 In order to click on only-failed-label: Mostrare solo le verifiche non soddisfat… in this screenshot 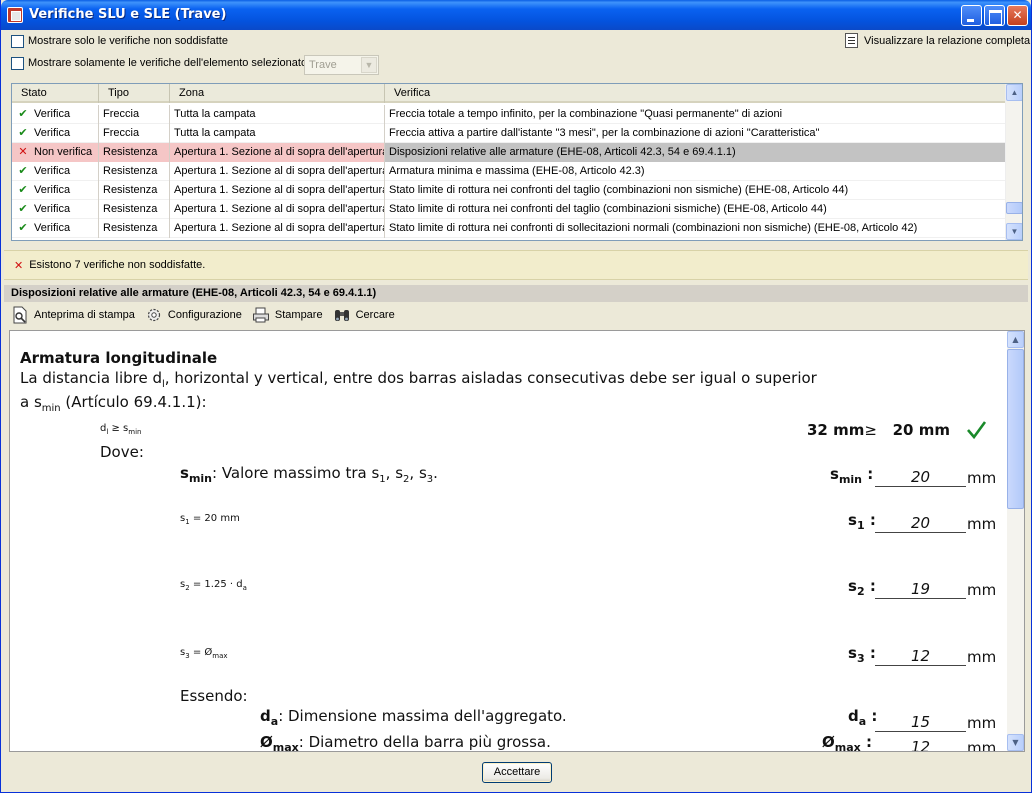, I will do `click(128, 41)`.